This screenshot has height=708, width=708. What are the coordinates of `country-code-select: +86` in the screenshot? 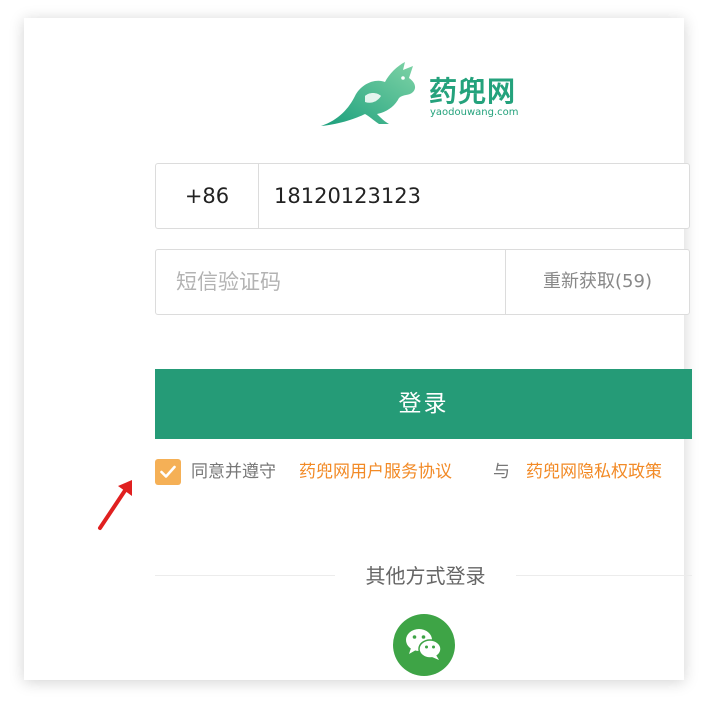 It's located at (207, 196).